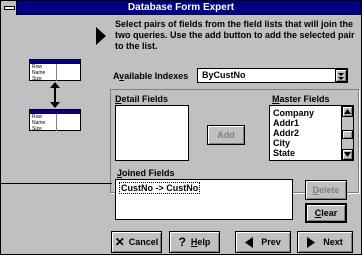  I want to click on joined-fields-label: Joined Fields, so click(146, 173).